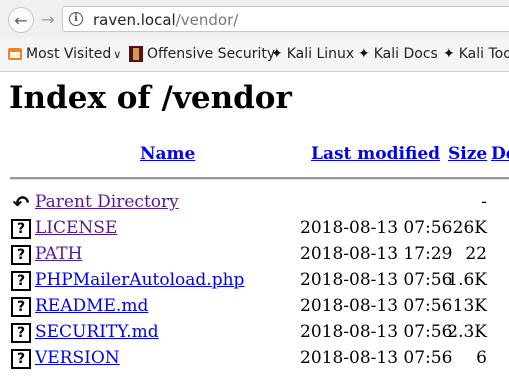  I want to click on browser-navbar: ← → i raven.local/vendor/, so click(254, 19).